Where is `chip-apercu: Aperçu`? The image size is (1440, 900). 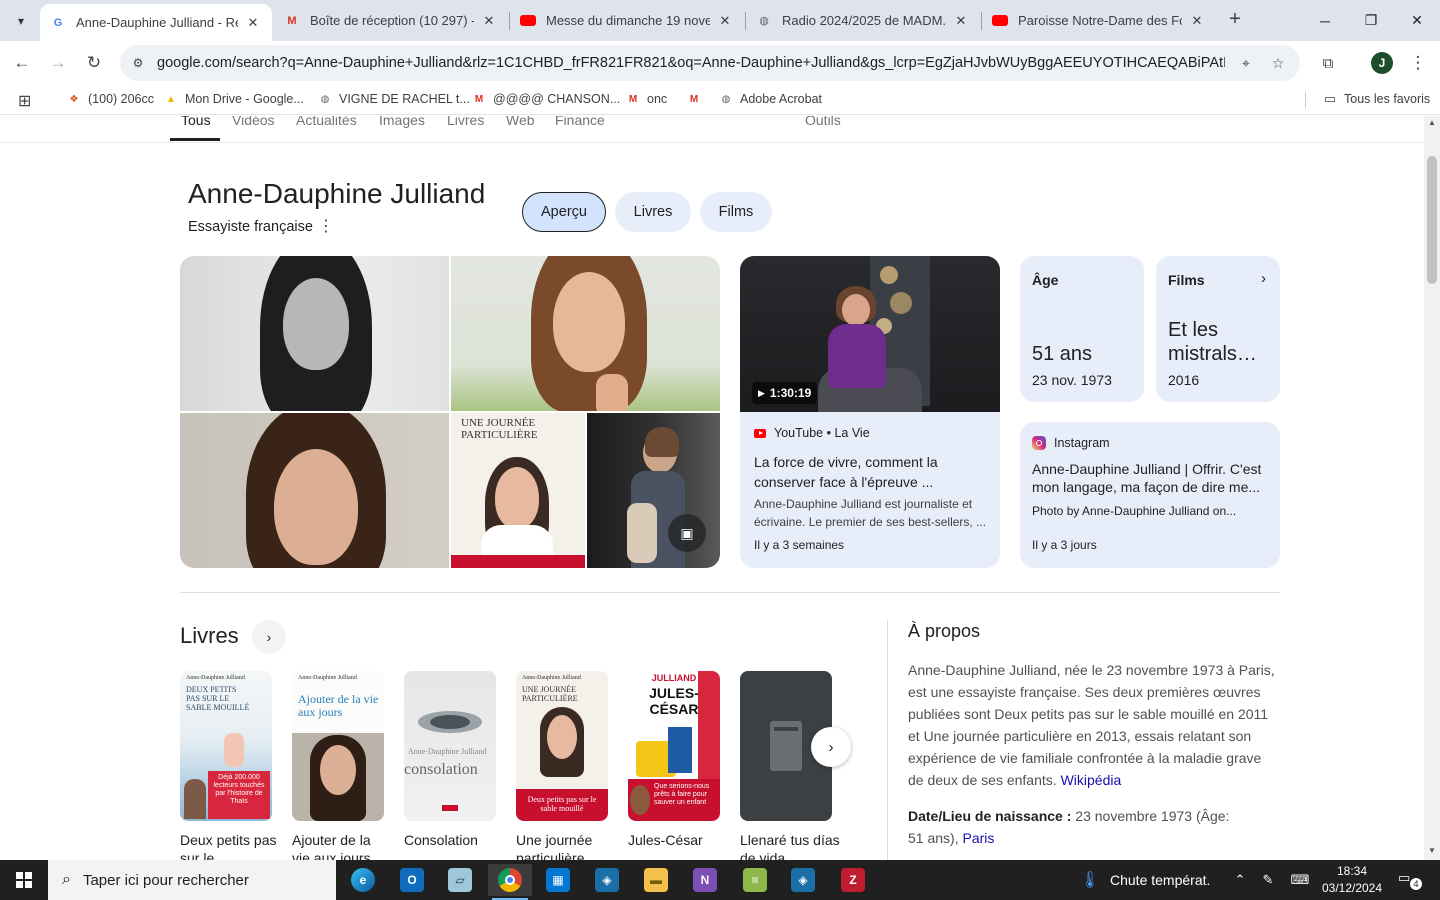 chip-apercu: Aperçu is located at coordinates (564, 212).